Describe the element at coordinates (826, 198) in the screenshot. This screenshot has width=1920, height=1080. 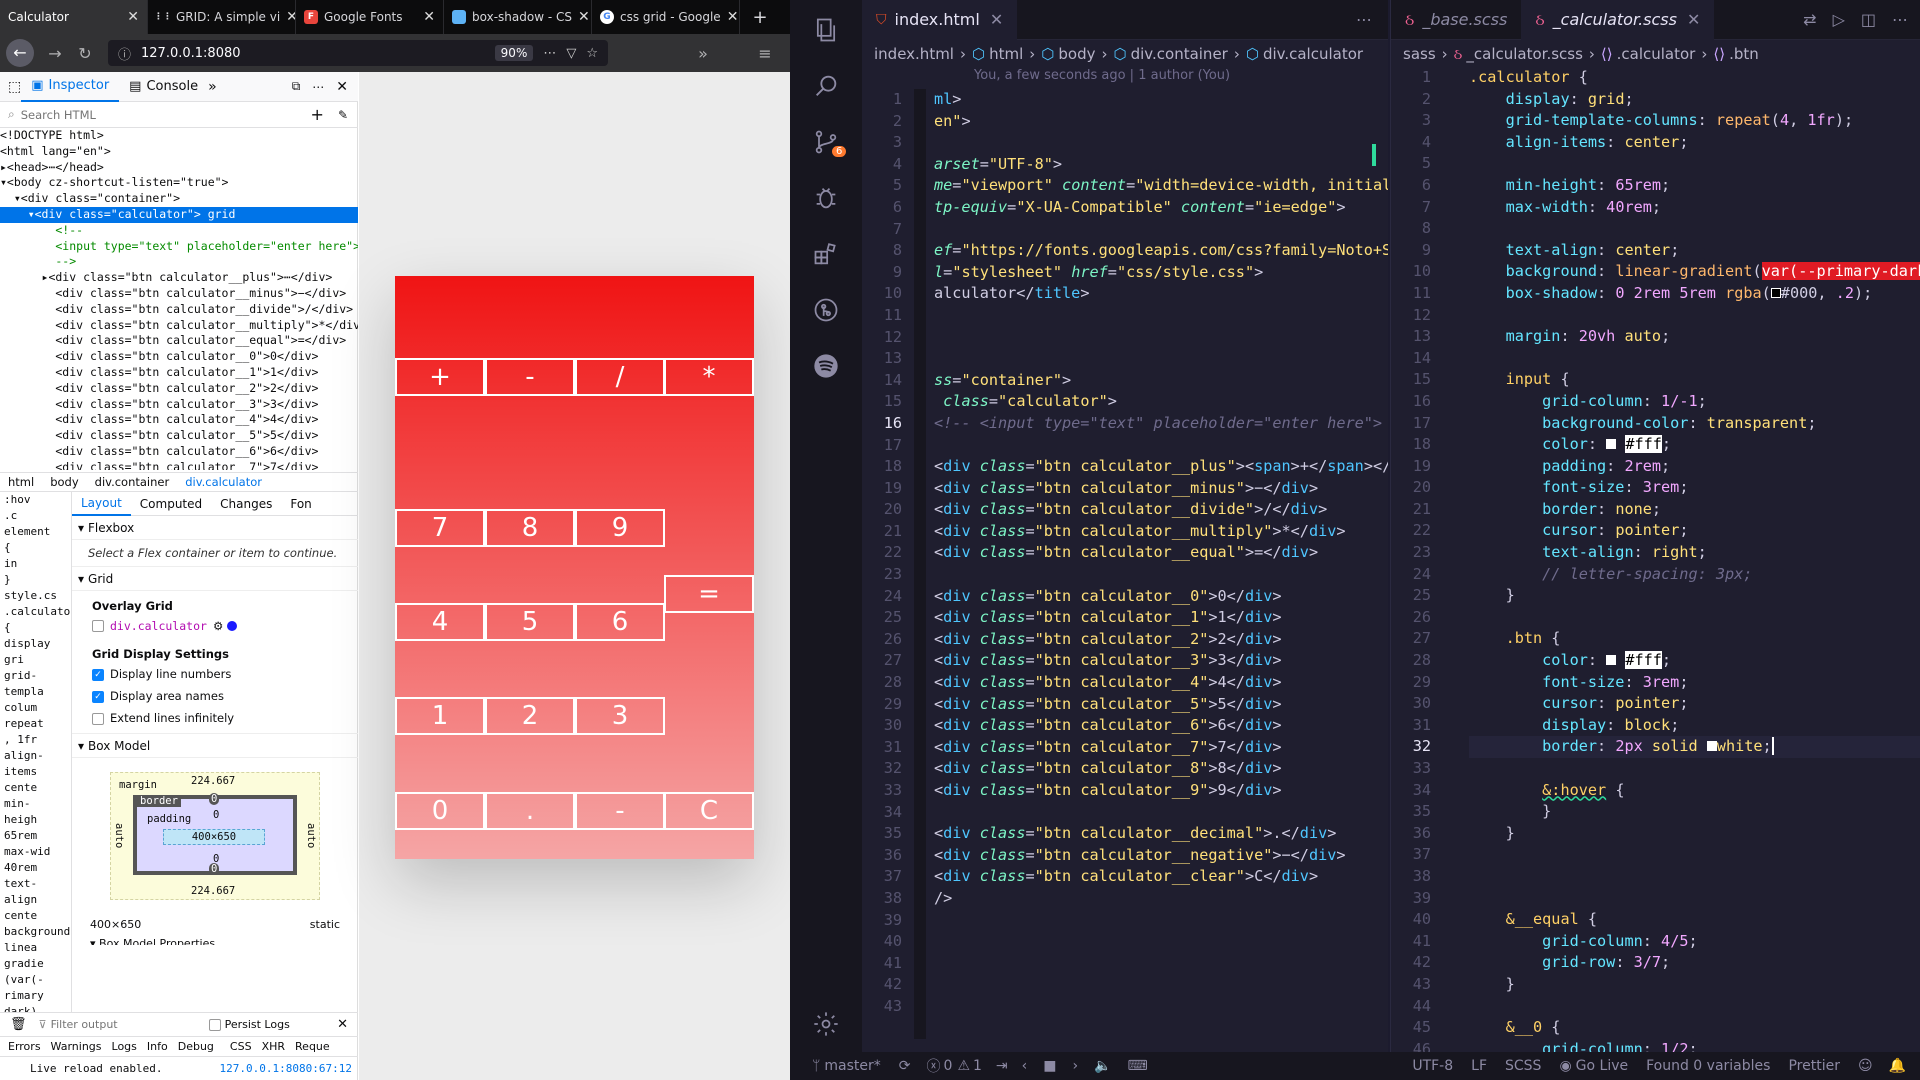
I see `debug-icon` at that location.